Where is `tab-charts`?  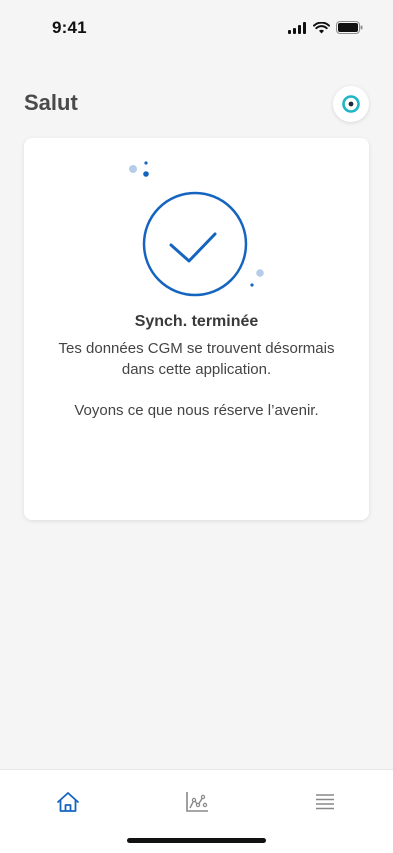 tab-charts is located at coordinates (197, 802).